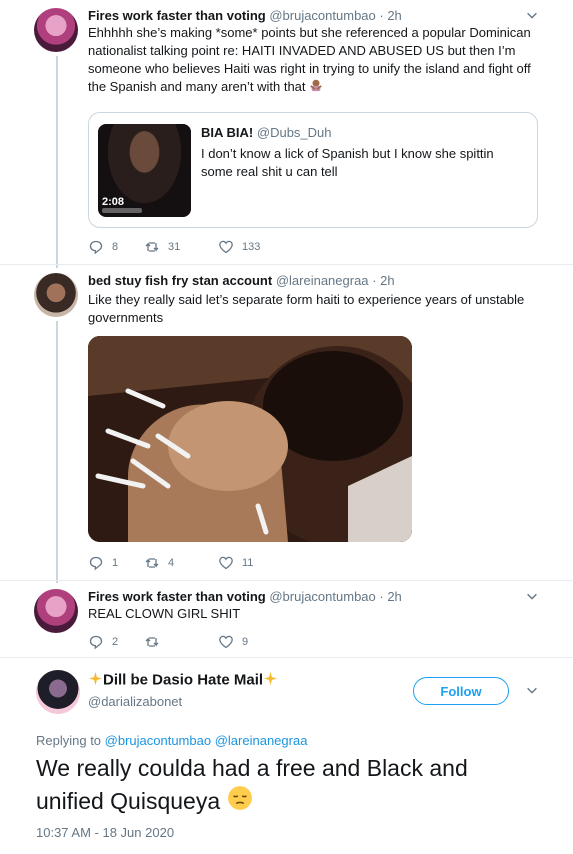 This screenshot has height=854, width=573. I want to click on reply-count: 1, so click(115, 563).